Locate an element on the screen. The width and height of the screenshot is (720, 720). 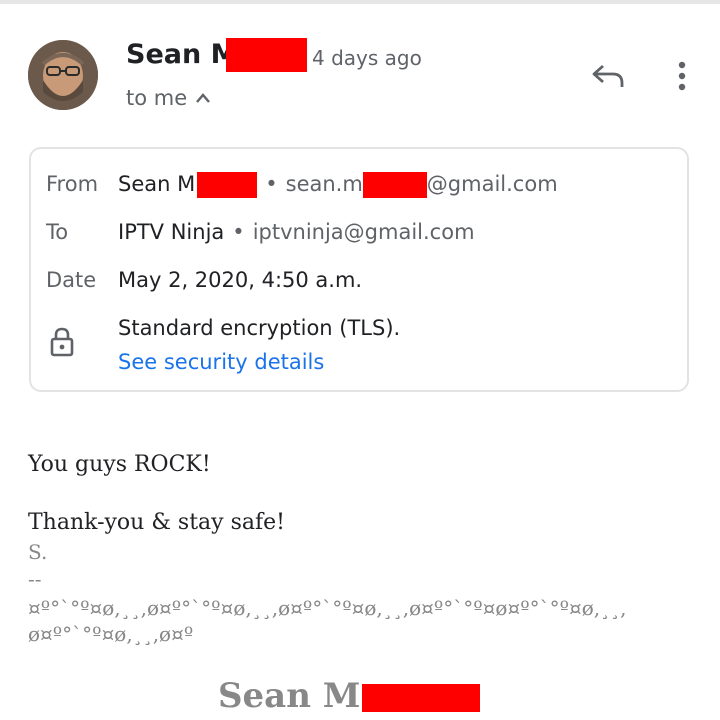
more-vert-icon is located at coordinates (682, 76).